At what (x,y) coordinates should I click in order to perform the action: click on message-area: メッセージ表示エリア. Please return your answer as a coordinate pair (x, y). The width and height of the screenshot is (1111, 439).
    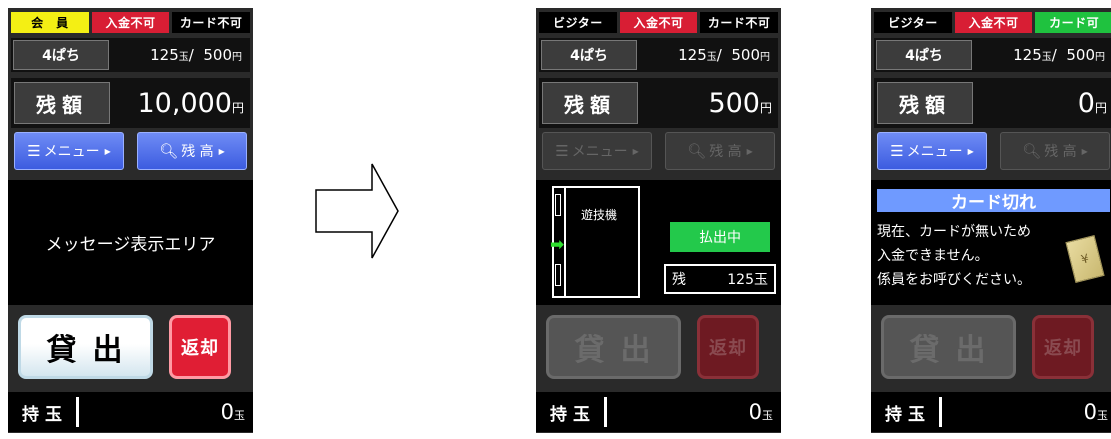
    Looking at the image, I should click on (130, 242).